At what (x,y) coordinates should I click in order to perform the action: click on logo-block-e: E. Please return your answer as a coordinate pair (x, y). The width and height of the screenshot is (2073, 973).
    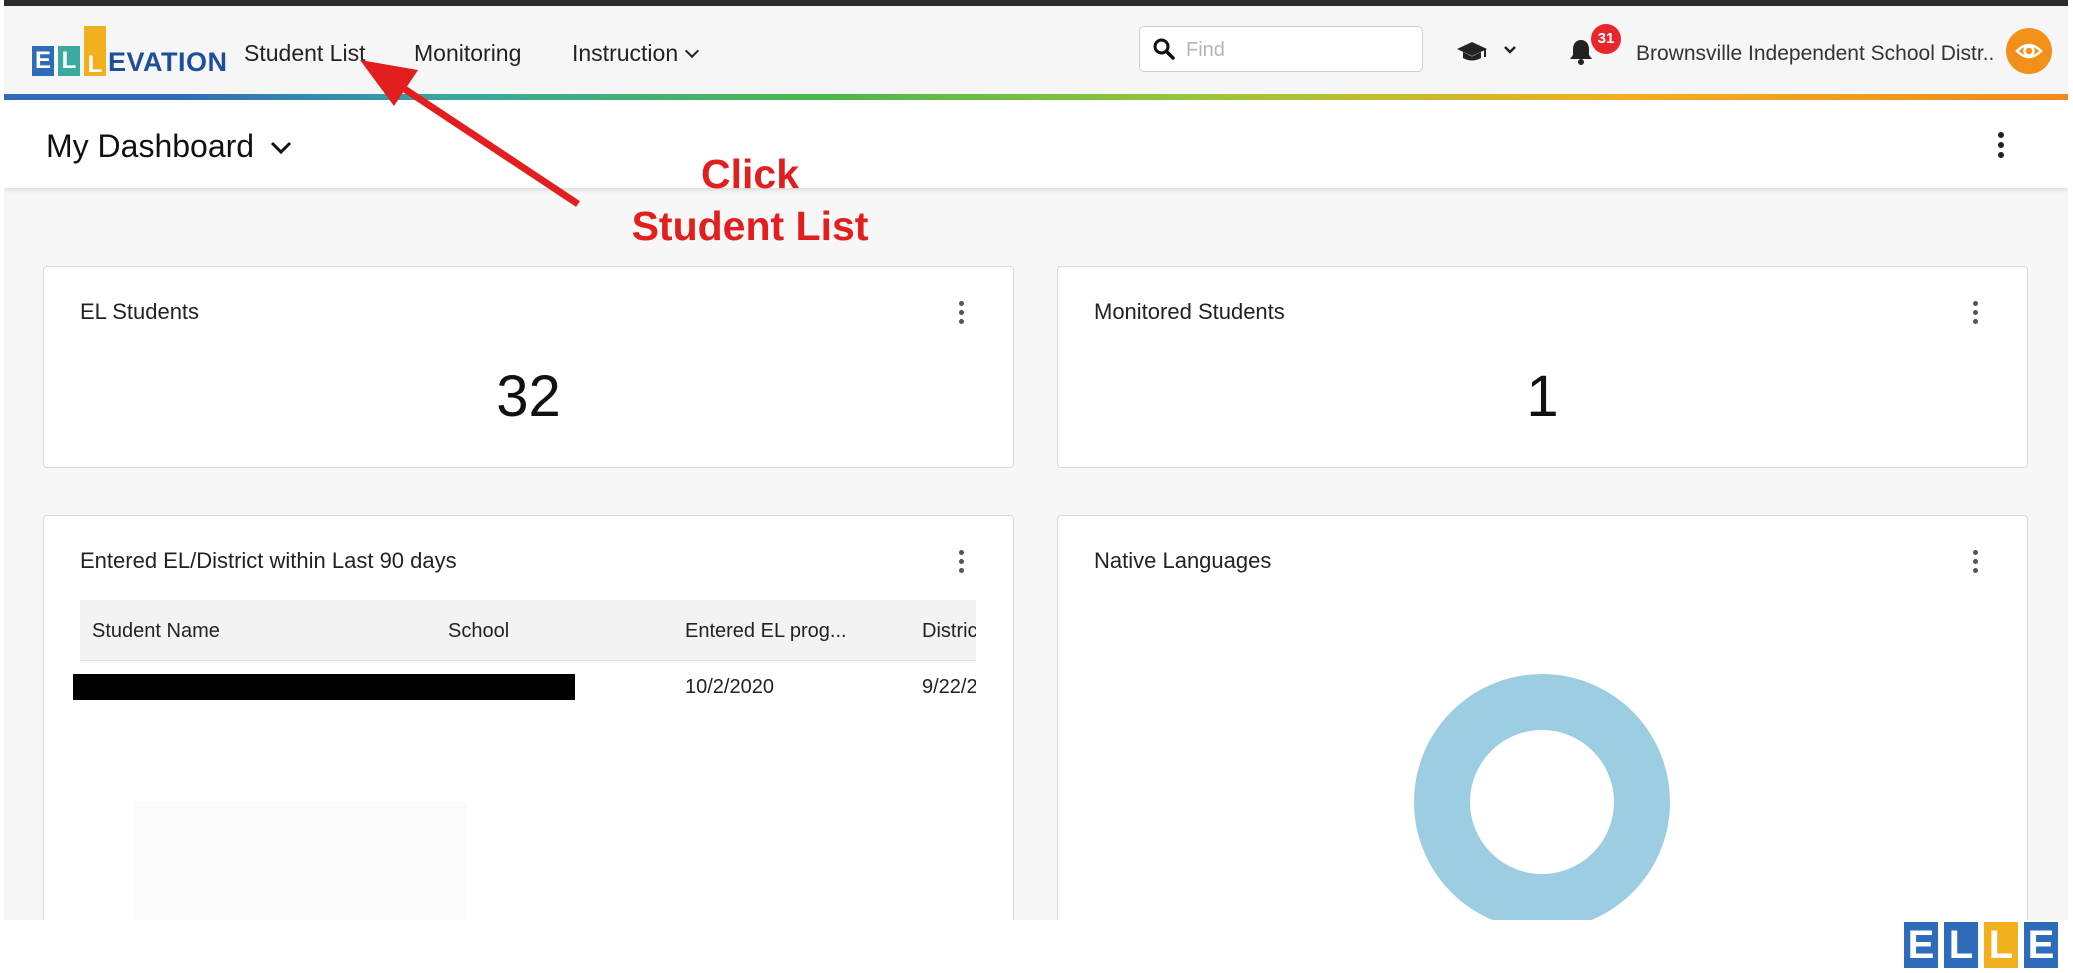
    Looking at the image, I should click on (43, 61).